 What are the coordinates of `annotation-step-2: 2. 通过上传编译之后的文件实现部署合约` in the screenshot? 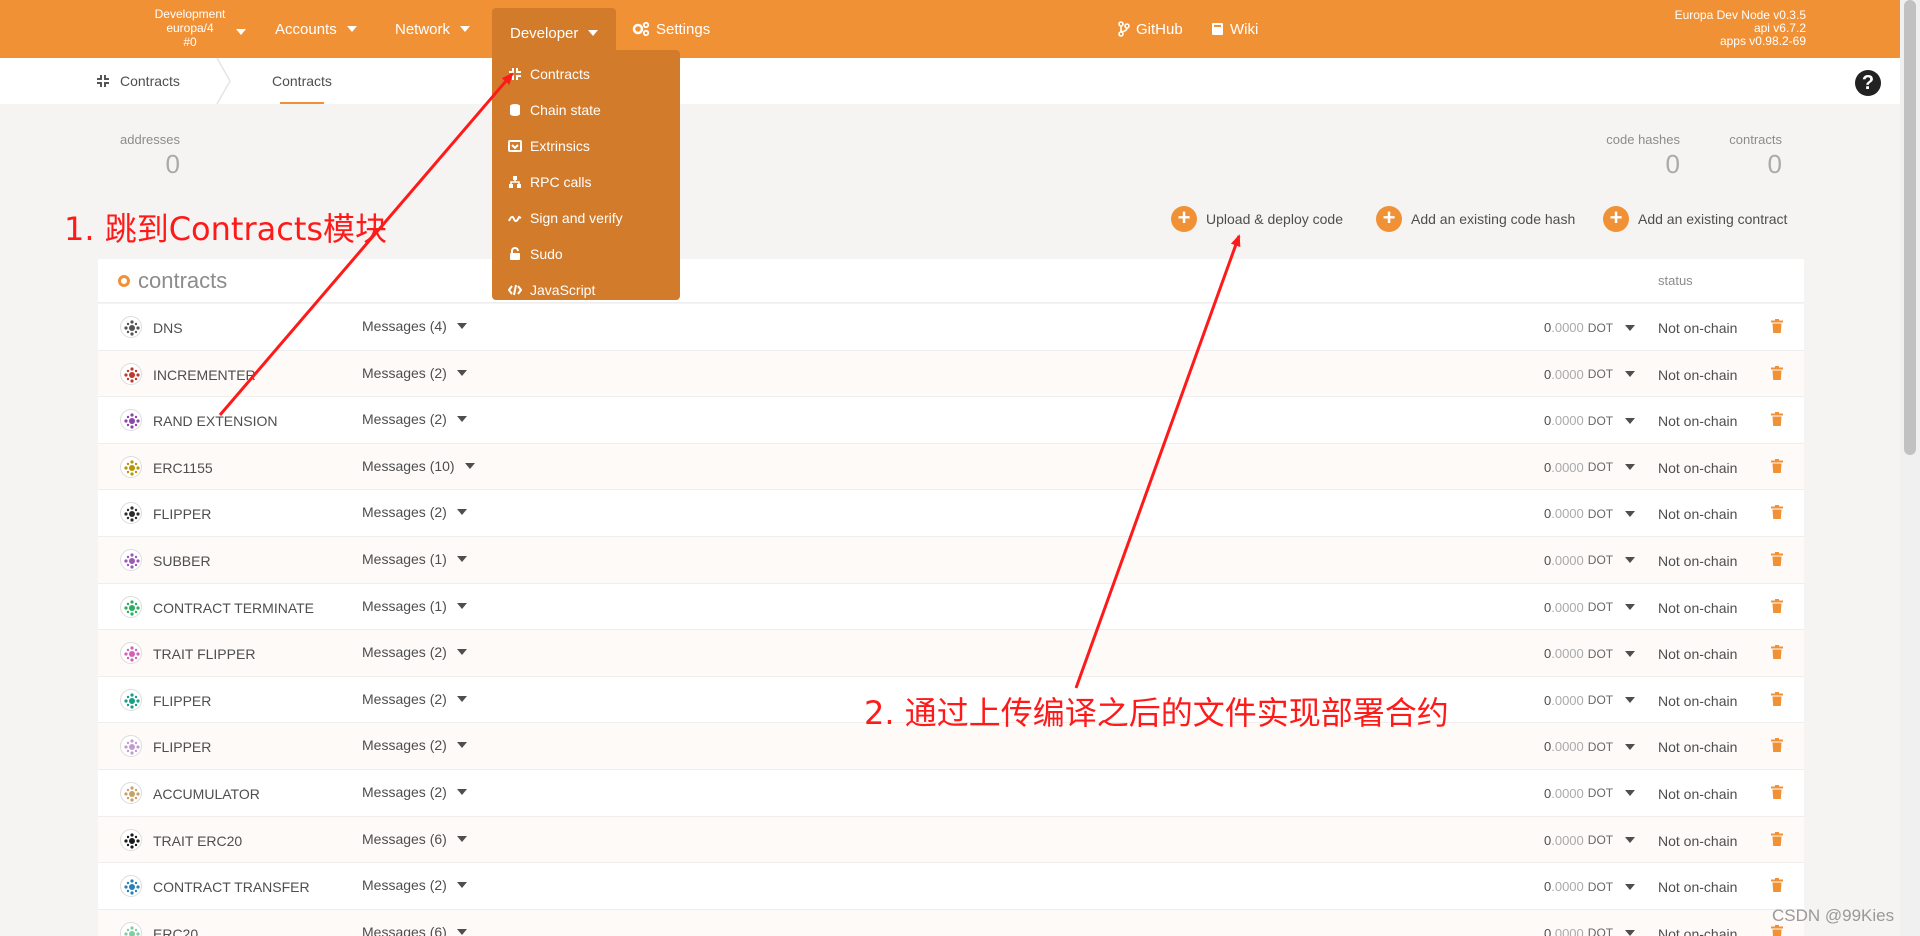 It's located at (1156, 713).